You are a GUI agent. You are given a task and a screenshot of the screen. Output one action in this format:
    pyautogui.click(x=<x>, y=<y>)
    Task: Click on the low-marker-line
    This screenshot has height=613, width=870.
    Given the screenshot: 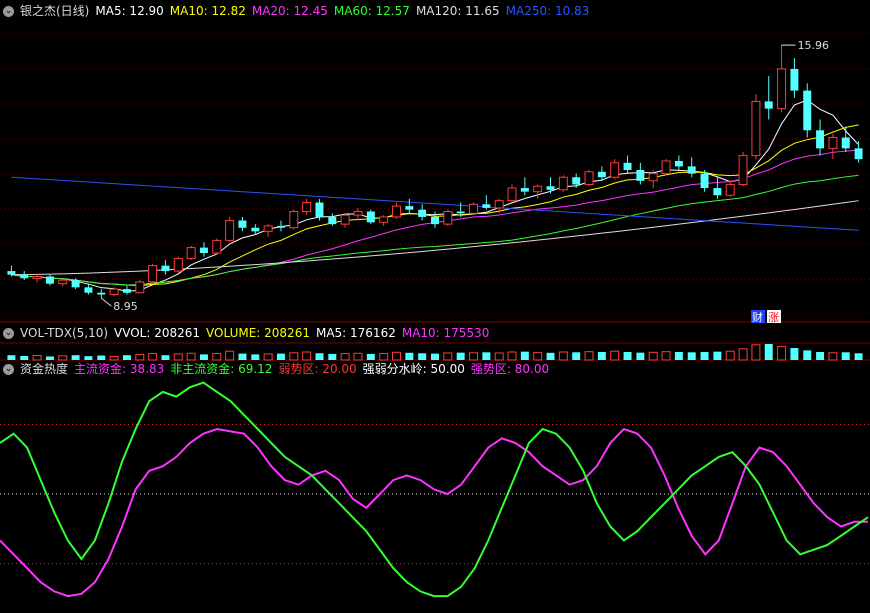 What is the action you would take?
    pyautogui.click(x=106, y=302)
    